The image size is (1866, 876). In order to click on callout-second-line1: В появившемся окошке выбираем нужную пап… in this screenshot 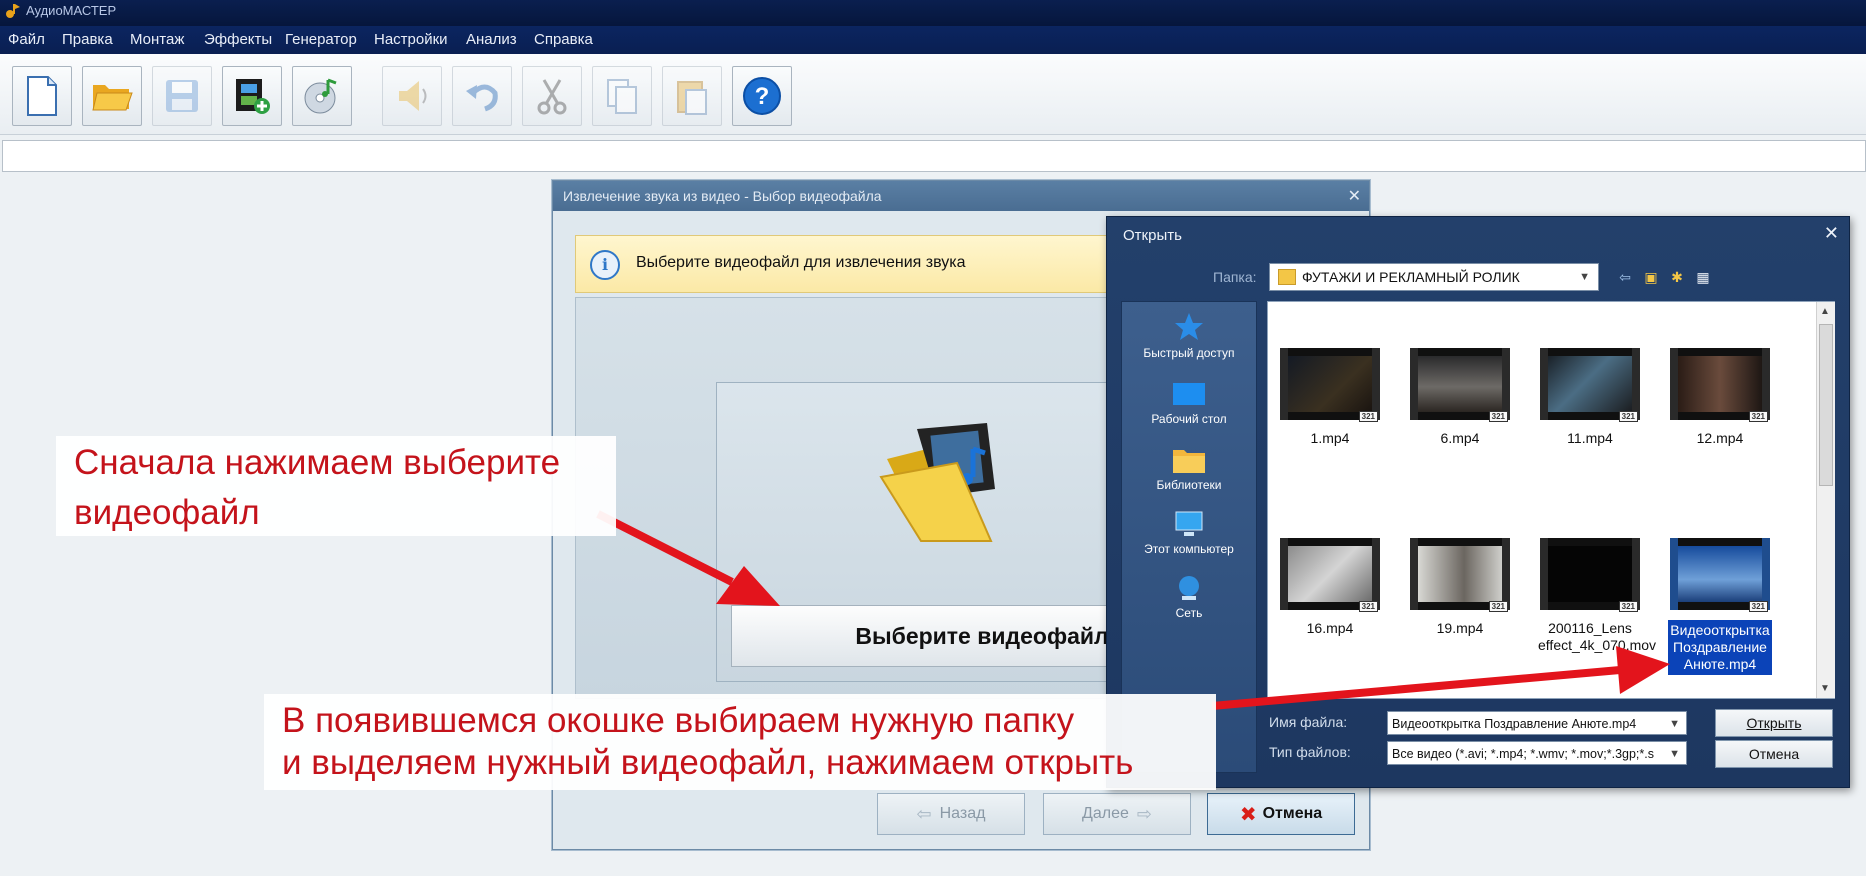, I will do `click(678, 720)`.